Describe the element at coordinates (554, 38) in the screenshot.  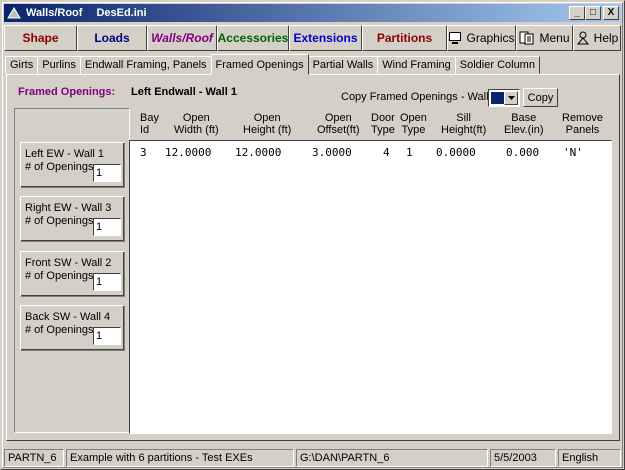
I see `menu-label: Menu` at that location.